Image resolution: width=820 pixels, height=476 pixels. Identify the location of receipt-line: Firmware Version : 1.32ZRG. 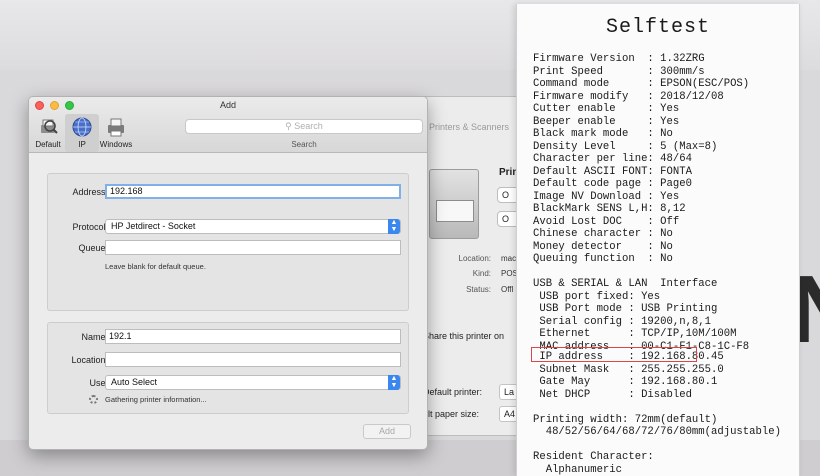
(619, 59).